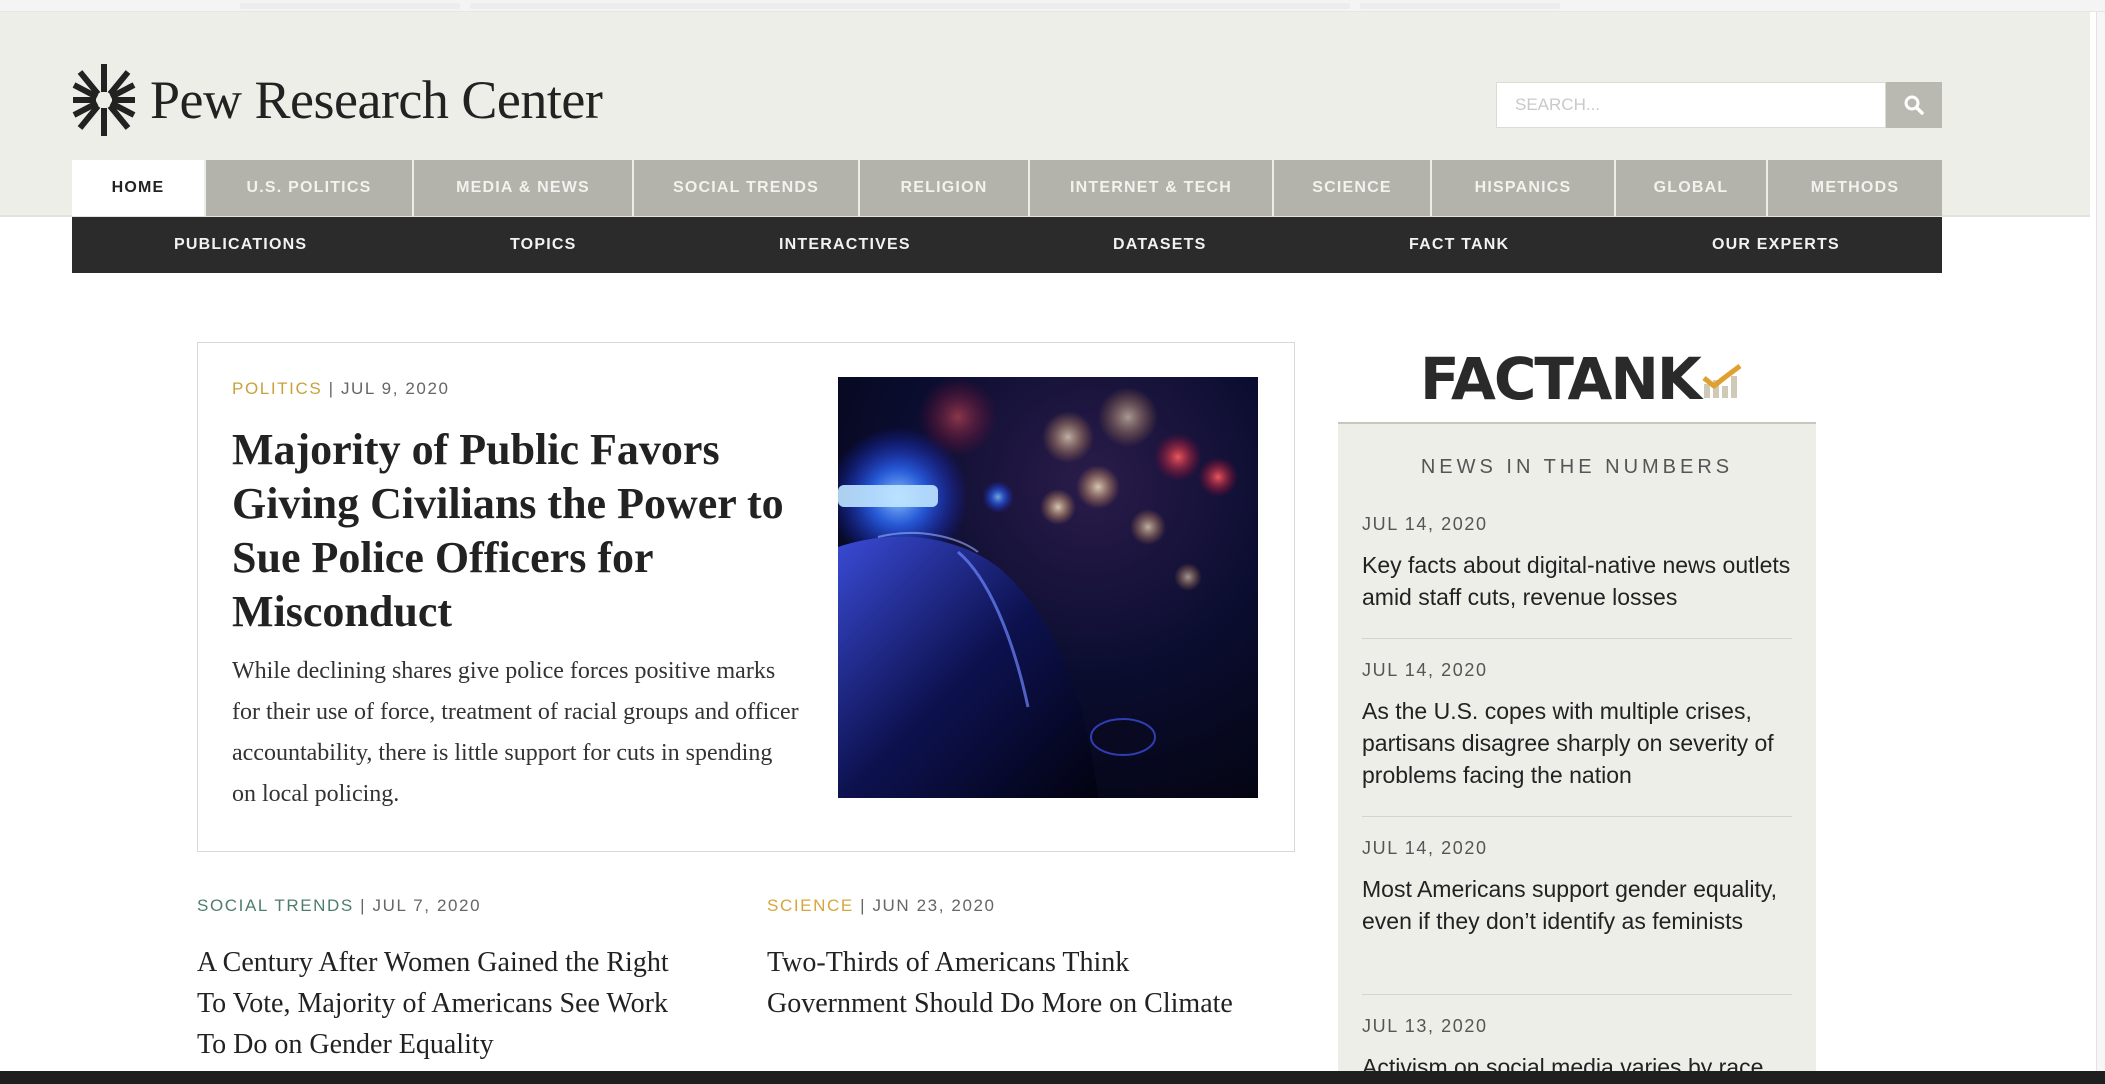 The image size is (2105, 1084). Describe the element at coordinates (275, 905) in the screenshot. I see `story-category: SOCIAL TRENDS` at that location.